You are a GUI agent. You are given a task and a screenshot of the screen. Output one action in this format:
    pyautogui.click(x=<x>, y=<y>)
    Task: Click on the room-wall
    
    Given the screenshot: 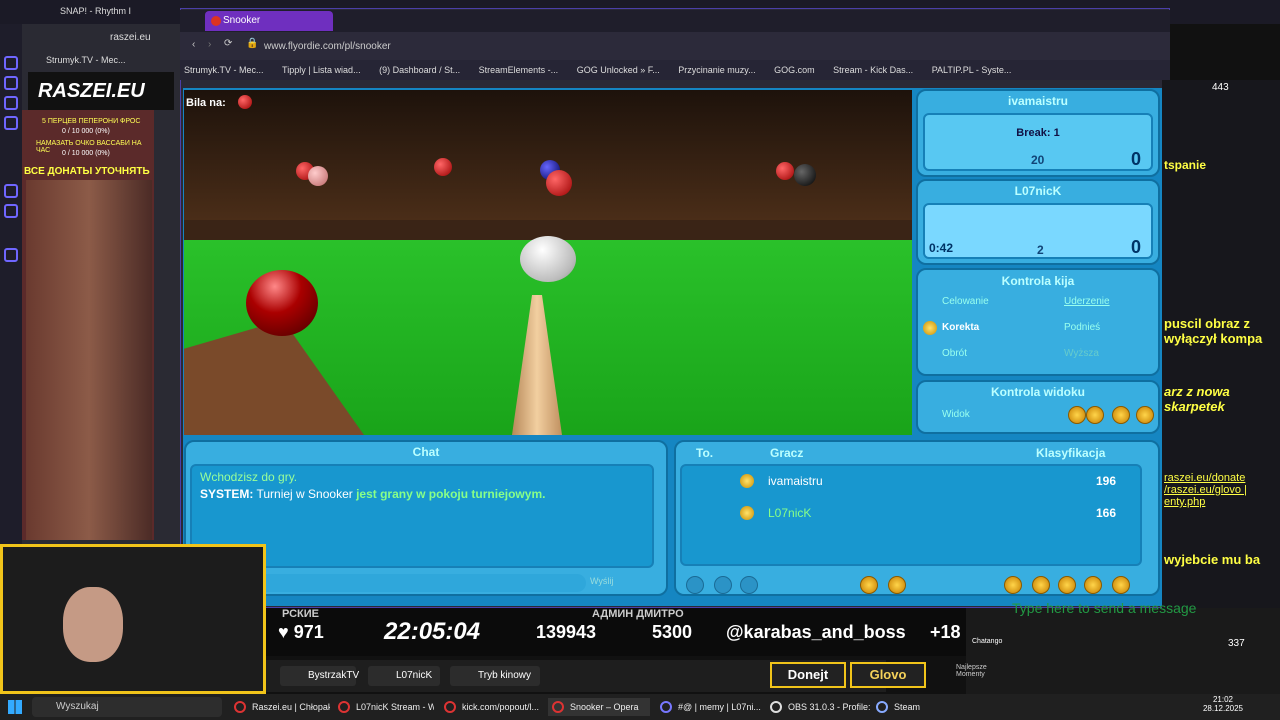 What is the action you would take?
    pyautogui.click(x=548, y=155)
    